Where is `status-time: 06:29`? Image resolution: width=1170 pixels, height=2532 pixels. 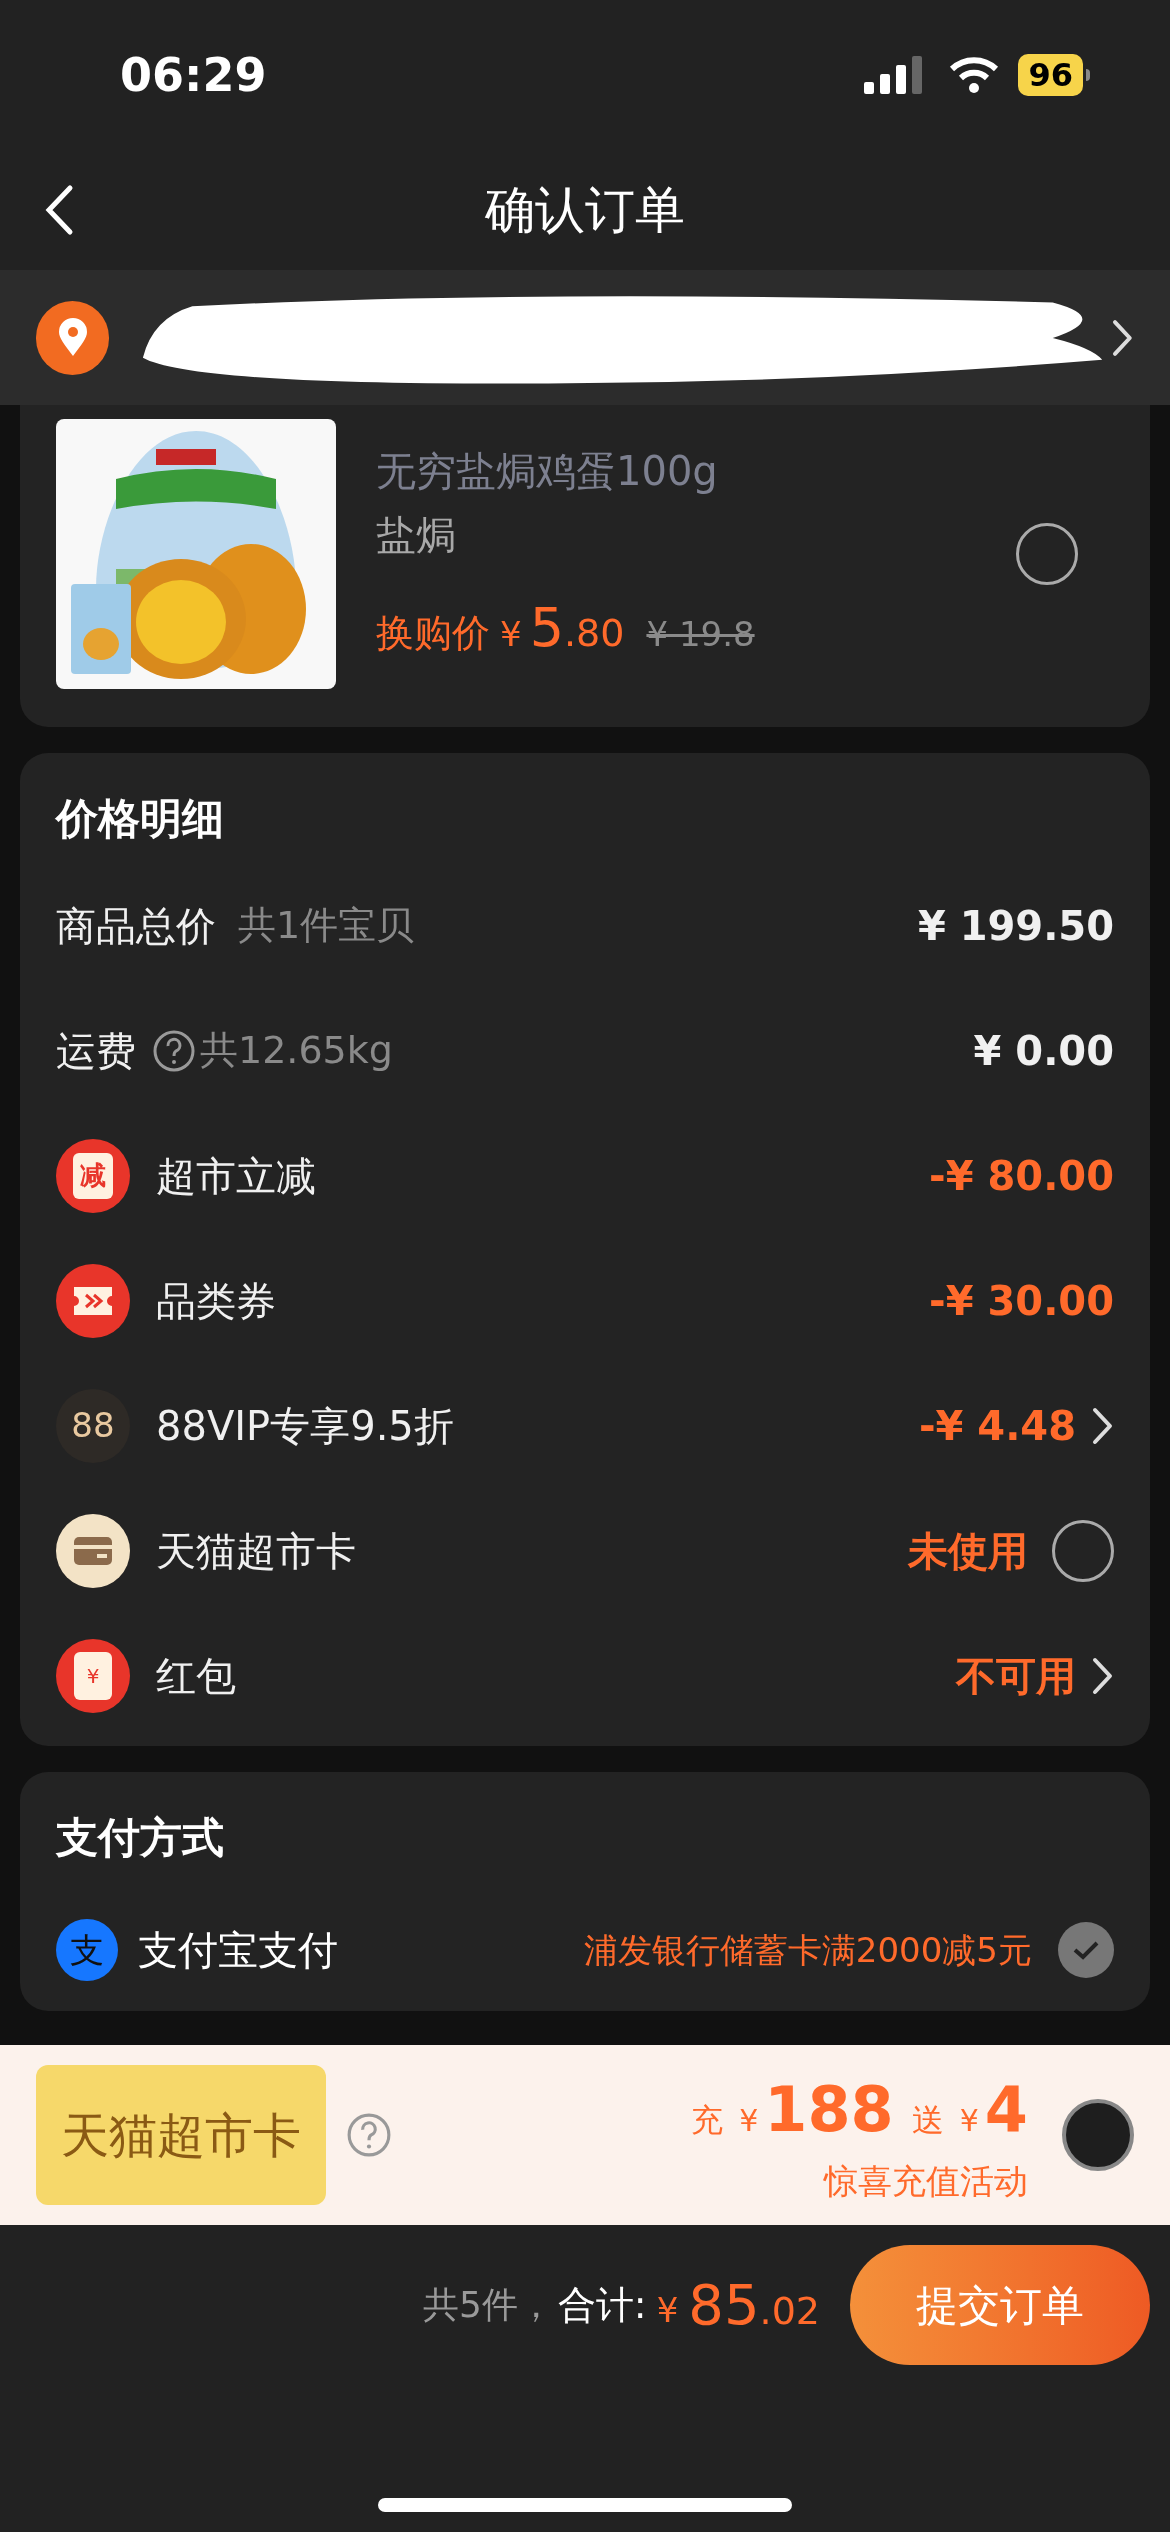 status-time: 06:29 is located at coordinates (193, 75).